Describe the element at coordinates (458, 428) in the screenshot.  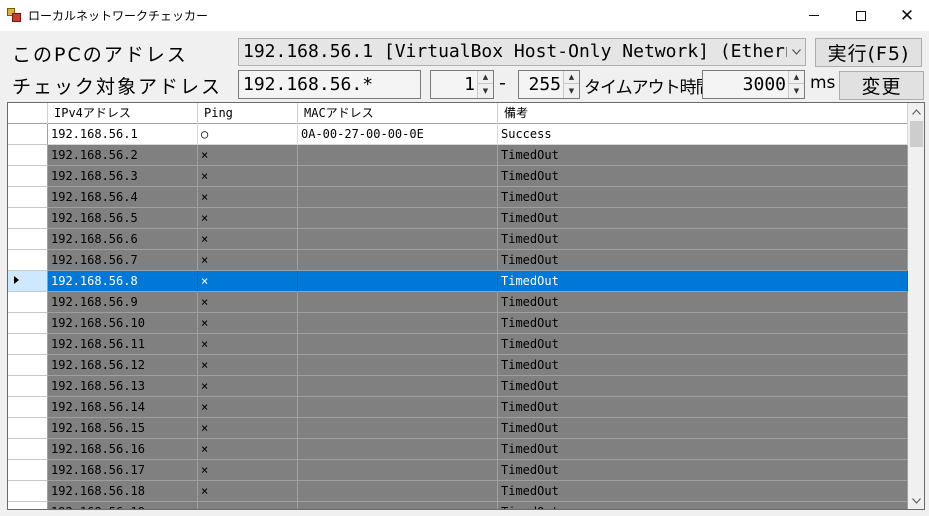
I see `table-row: 192.168.56.15 × TimedOut` at that location.